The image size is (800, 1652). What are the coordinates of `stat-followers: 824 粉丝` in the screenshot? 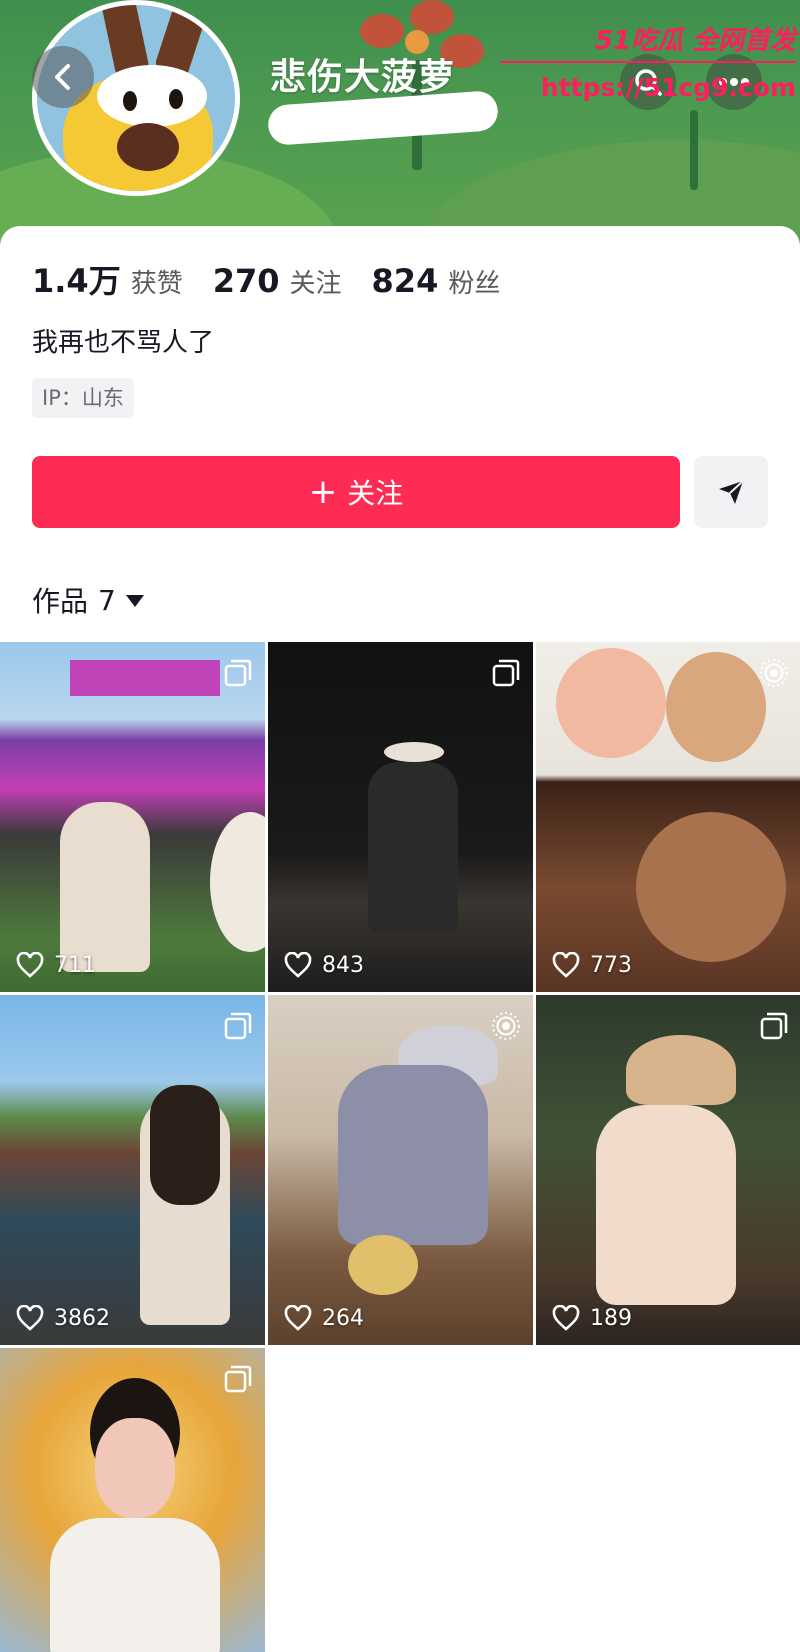 It's located at (436, 281).